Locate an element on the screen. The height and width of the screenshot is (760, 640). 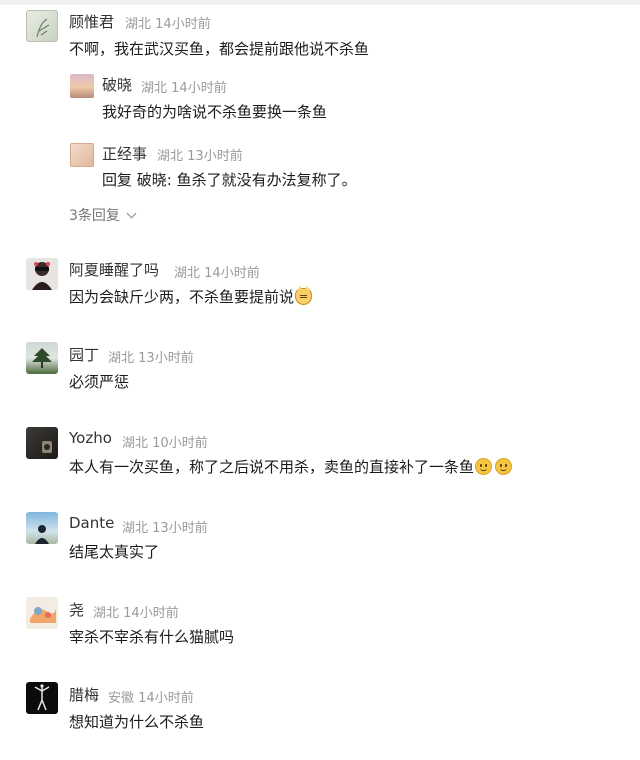
reply-time: 14小时前 is located at coordinates (199, 88).